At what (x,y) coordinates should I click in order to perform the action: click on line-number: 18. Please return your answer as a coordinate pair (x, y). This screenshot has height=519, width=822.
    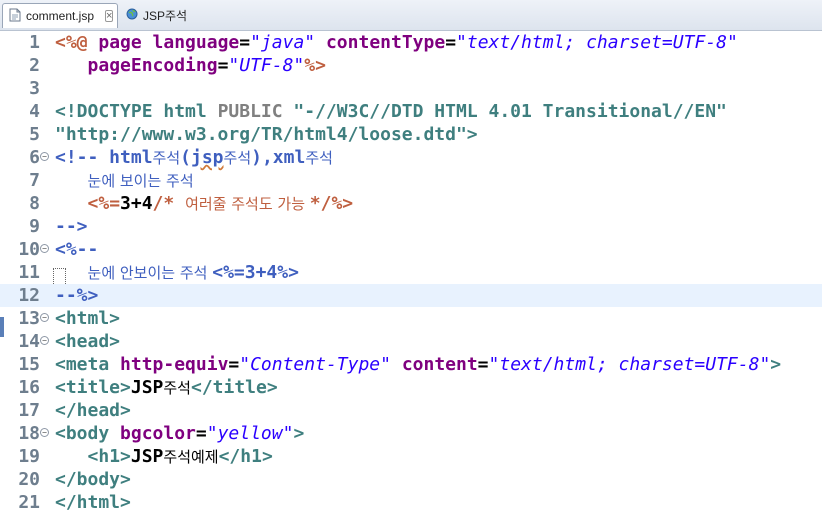
    Looking at the image, I should click on (29, 433).